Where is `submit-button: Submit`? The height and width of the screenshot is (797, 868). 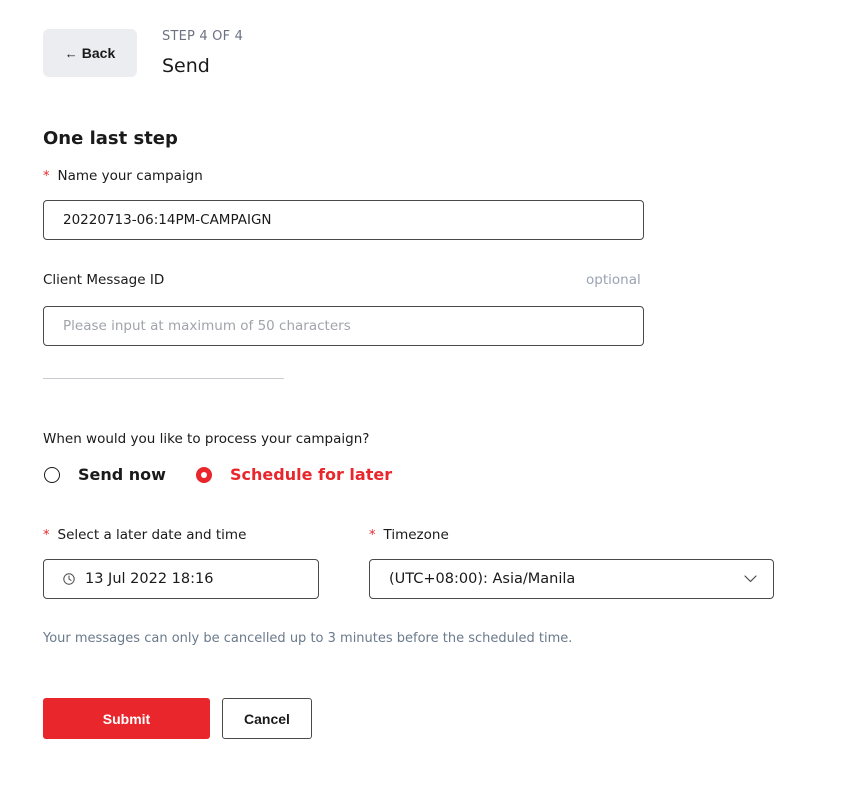 submit-button: Submit is located at coordinates (126, 718).